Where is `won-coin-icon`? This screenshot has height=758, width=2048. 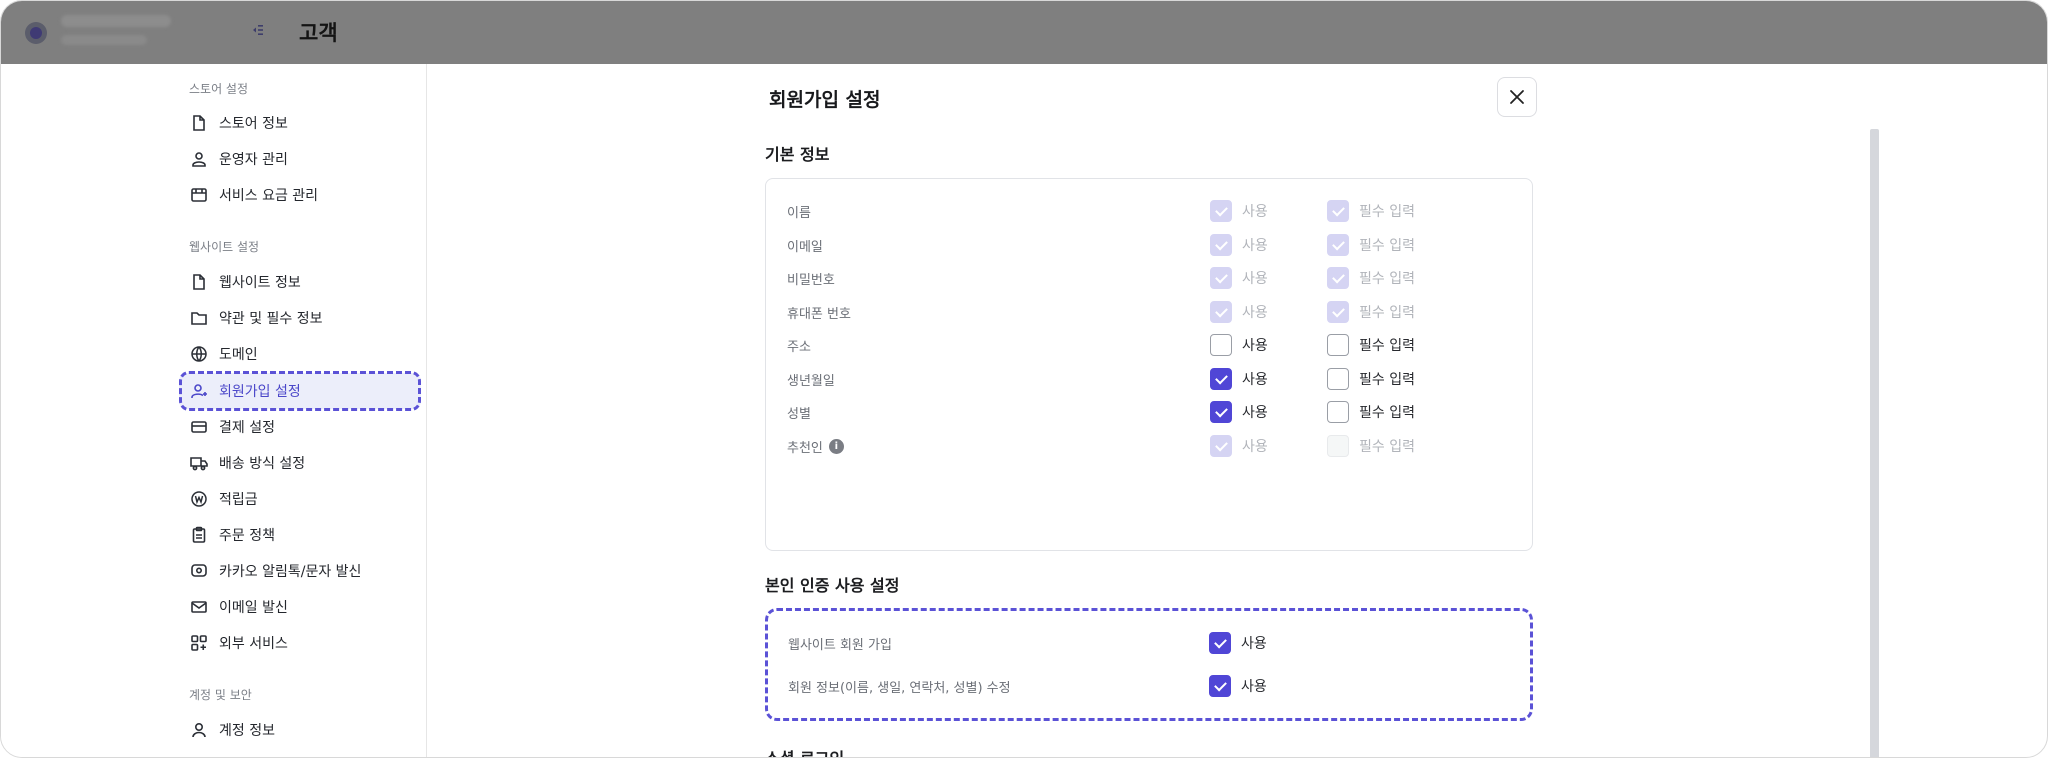
won-coin-icon is located at coordinates (199, 499).